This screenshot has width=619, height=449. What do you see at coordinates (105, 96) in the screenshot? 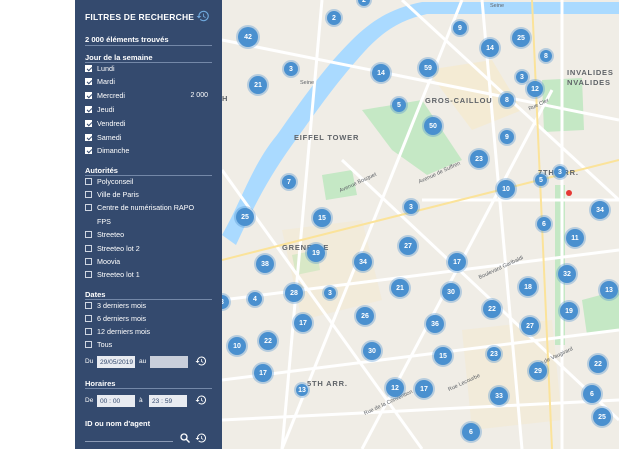
I see `weekday-option-2: Mercredi` at bounding box center [105, 96].